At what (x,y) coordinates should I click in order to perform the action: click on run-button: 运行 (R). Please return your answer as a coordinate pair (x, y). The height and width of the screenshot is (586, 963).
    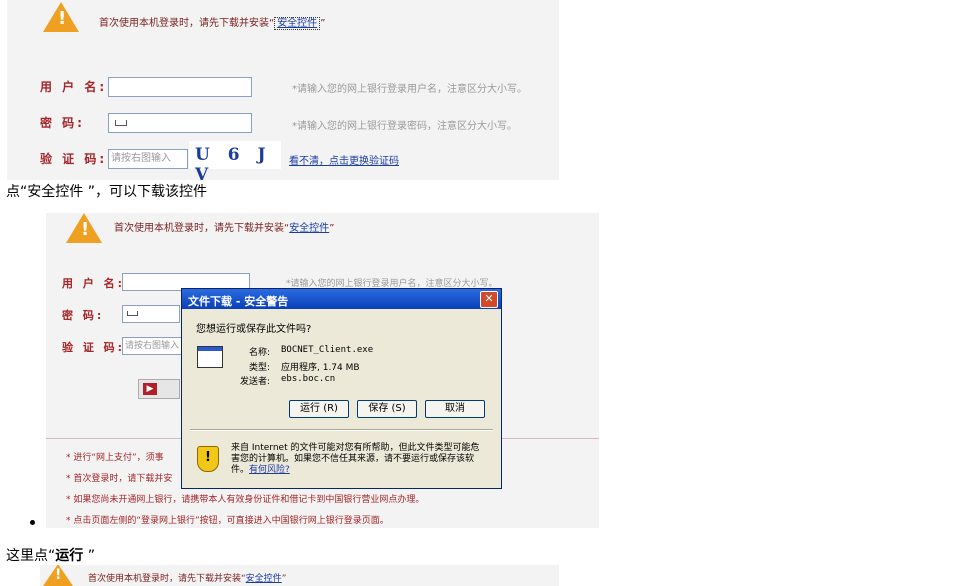
    Looking at the image, I should click on (319, 409).